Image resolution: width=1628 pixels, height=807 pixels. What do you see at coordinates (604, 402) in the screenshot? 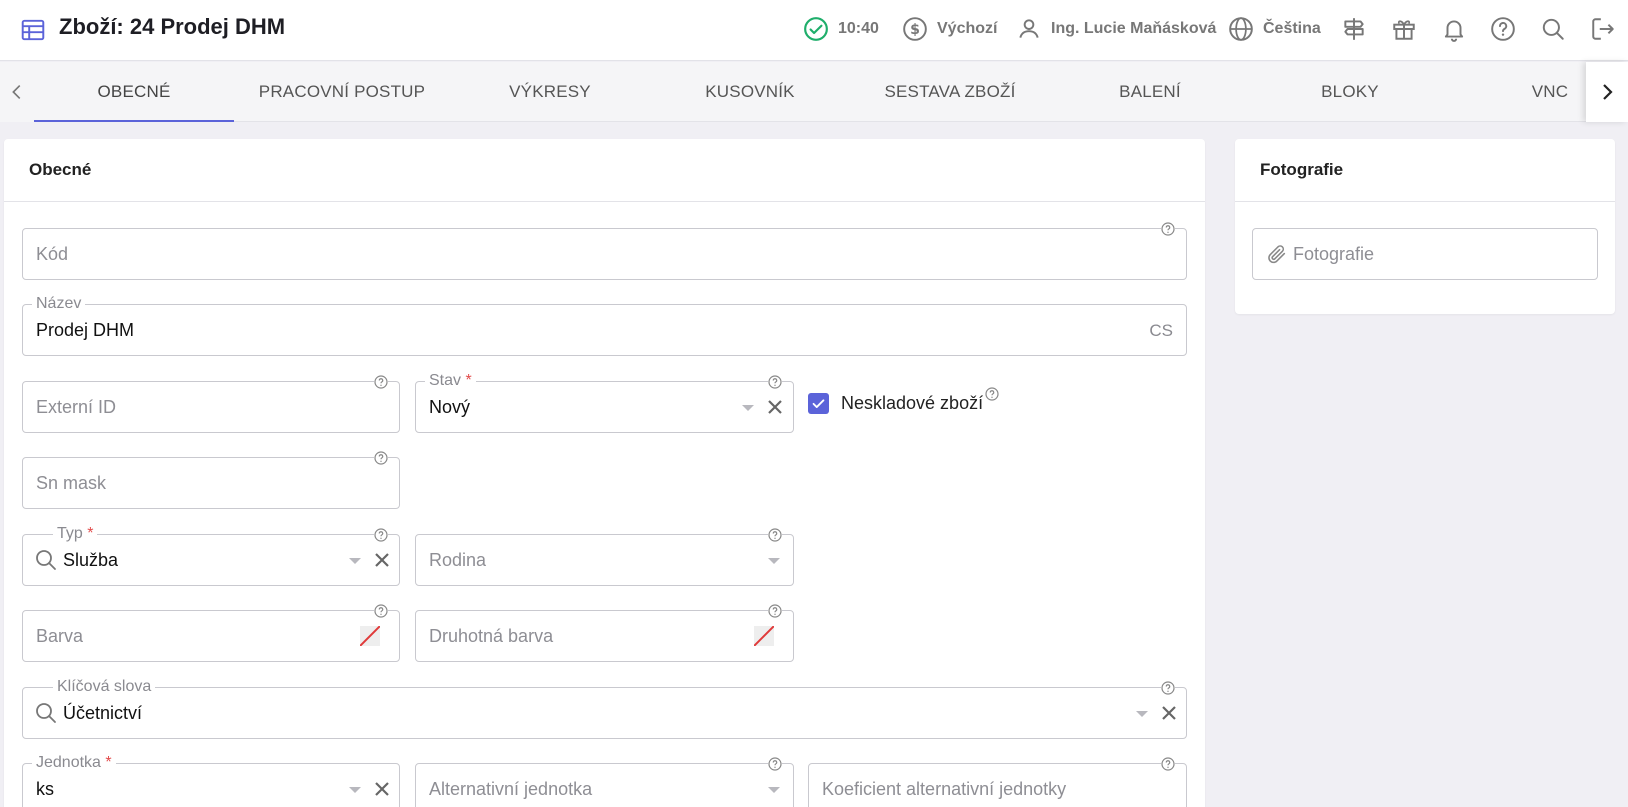
I see `status-select: Stav * Nový` at bounding box center [604, 402].